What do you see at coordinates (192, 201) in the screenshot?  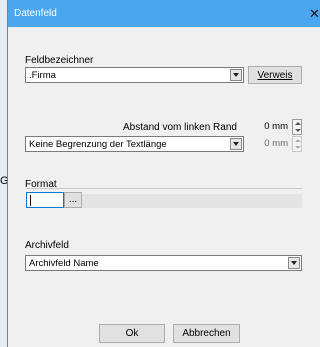 I see `format-preview-field` at bounding box center [192, 201].